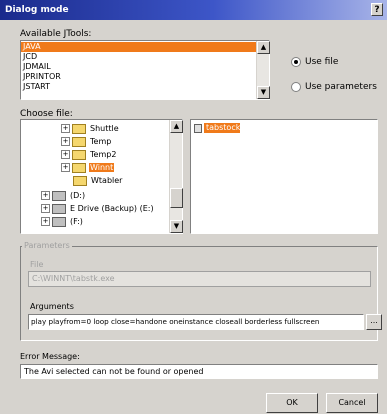 The width and height of the screenshot is (387, 414). I want to click on tree-item-label: Winnt, so click(102, 167).